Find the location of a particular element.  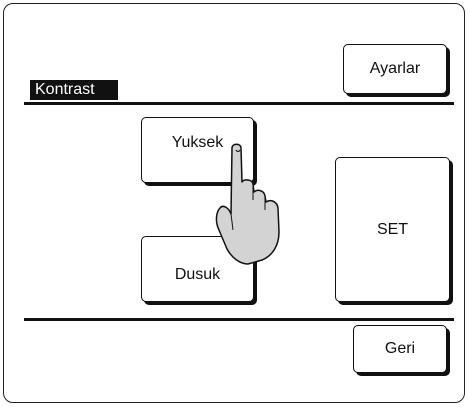

settings-button: Ayarlar is located at coordinates (395, 69).